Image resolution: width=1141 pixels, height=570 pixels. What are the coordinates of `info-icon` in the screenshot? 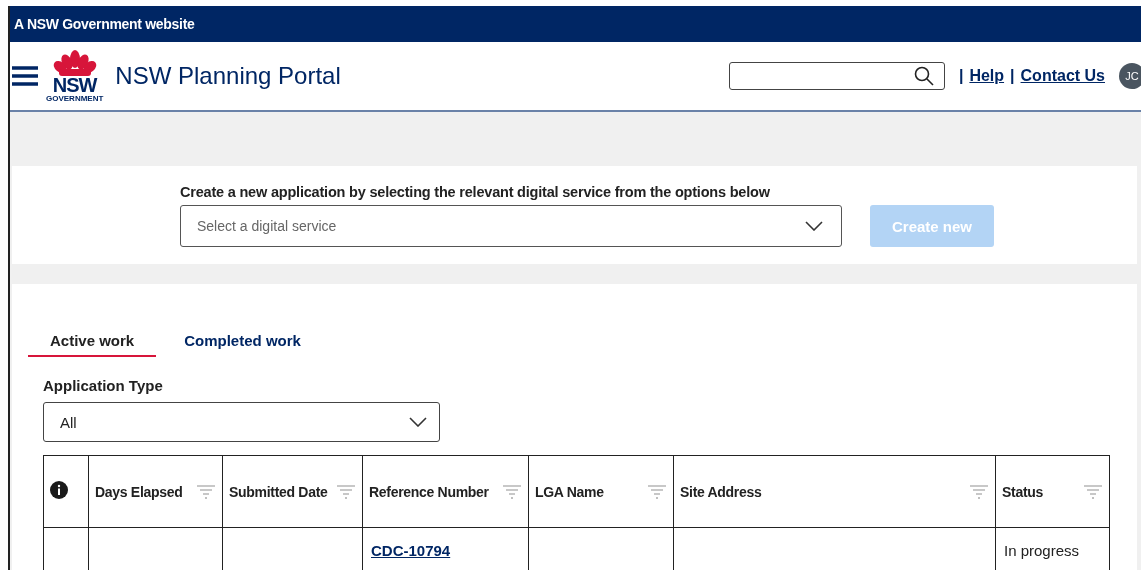 It's located at (59, 490).